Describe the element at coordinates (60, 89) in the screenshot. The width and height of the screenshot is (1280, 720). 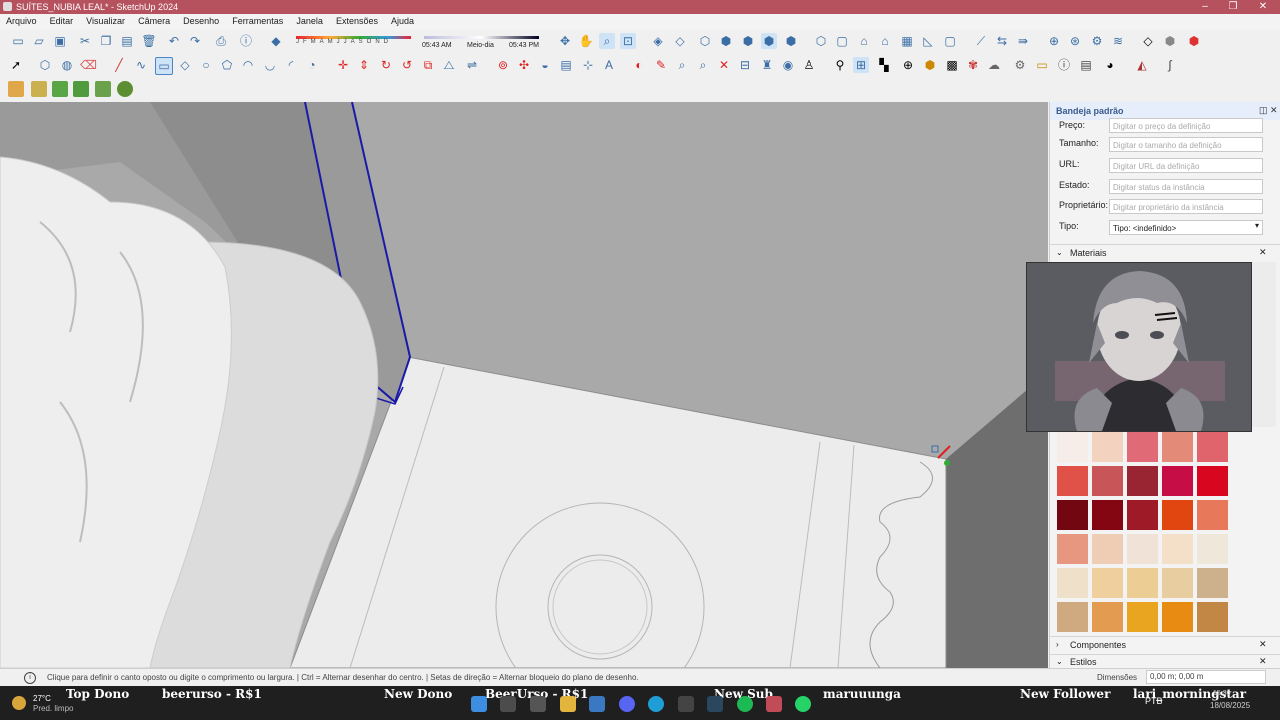
I see `union-icon` at that location.